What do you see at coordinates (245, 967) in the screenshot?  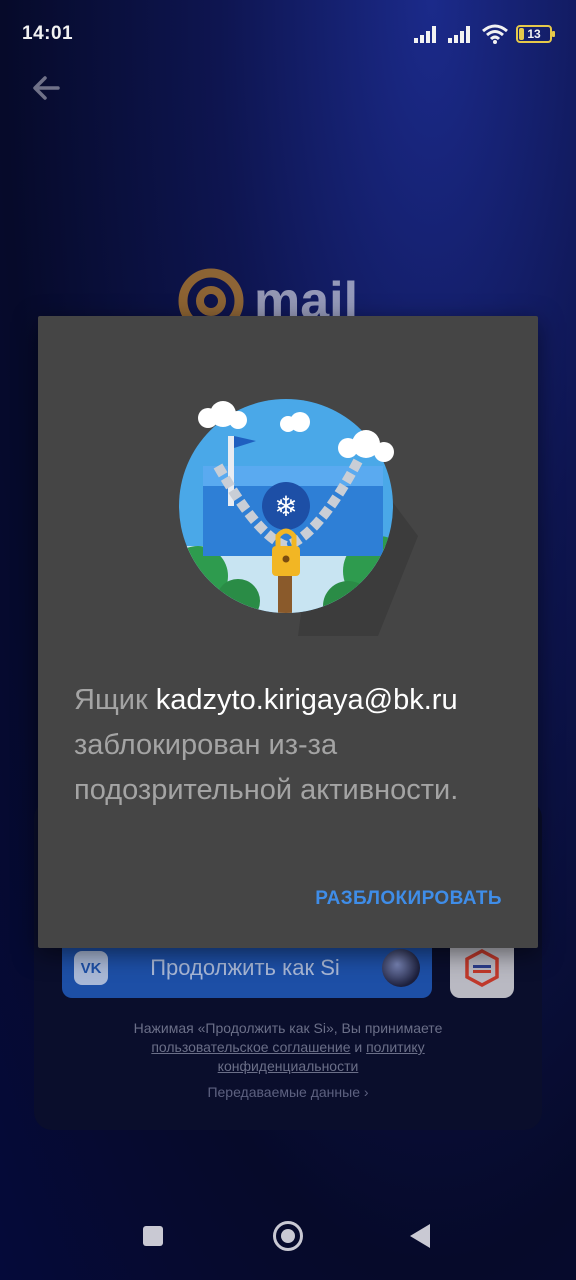 I see `continue-with-vk-label: Продолжить как Si` at bounding box center [245, 967].